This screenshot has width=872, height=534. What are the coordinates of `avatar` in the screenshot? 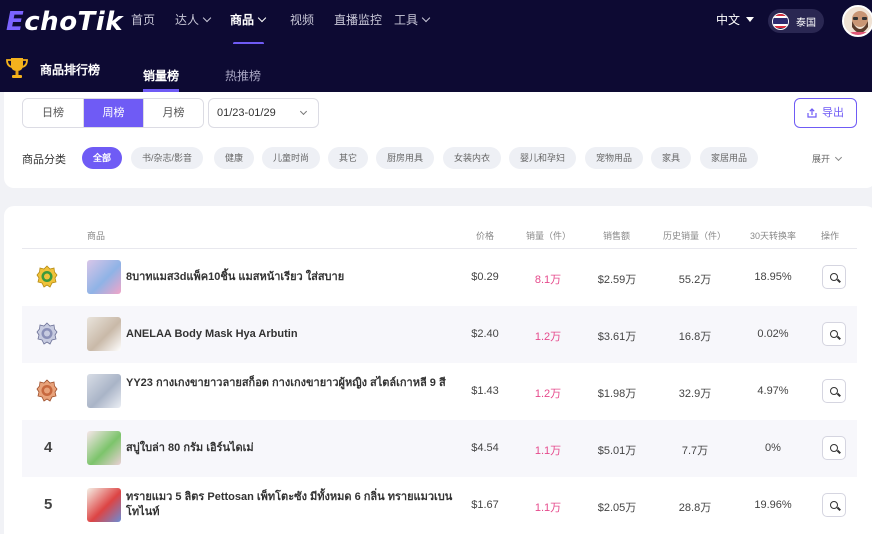 It's located at (857, 21).